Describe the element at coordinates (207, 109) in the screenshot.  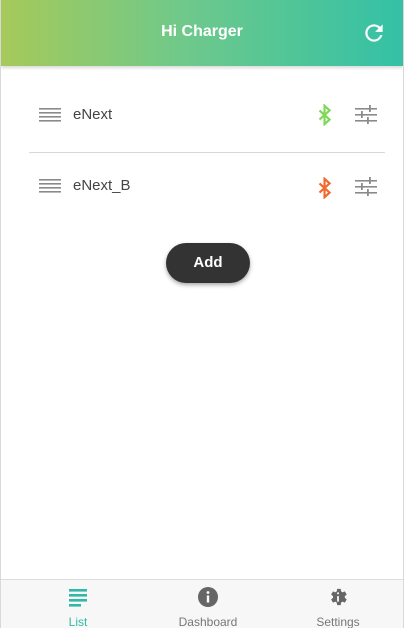
I see `list-item: eNext` at that location.